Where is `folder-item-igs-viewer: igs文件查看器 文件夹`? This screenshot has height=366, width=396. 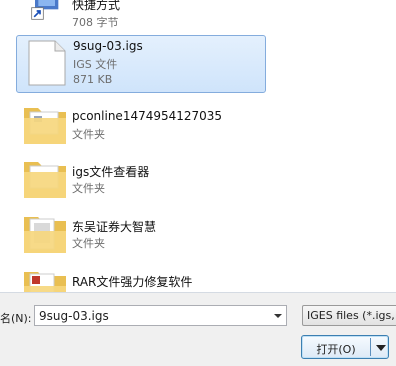 folder-item-igs-viewer: igs文件查看器 文件夹 is located at coordinates (140, 178).